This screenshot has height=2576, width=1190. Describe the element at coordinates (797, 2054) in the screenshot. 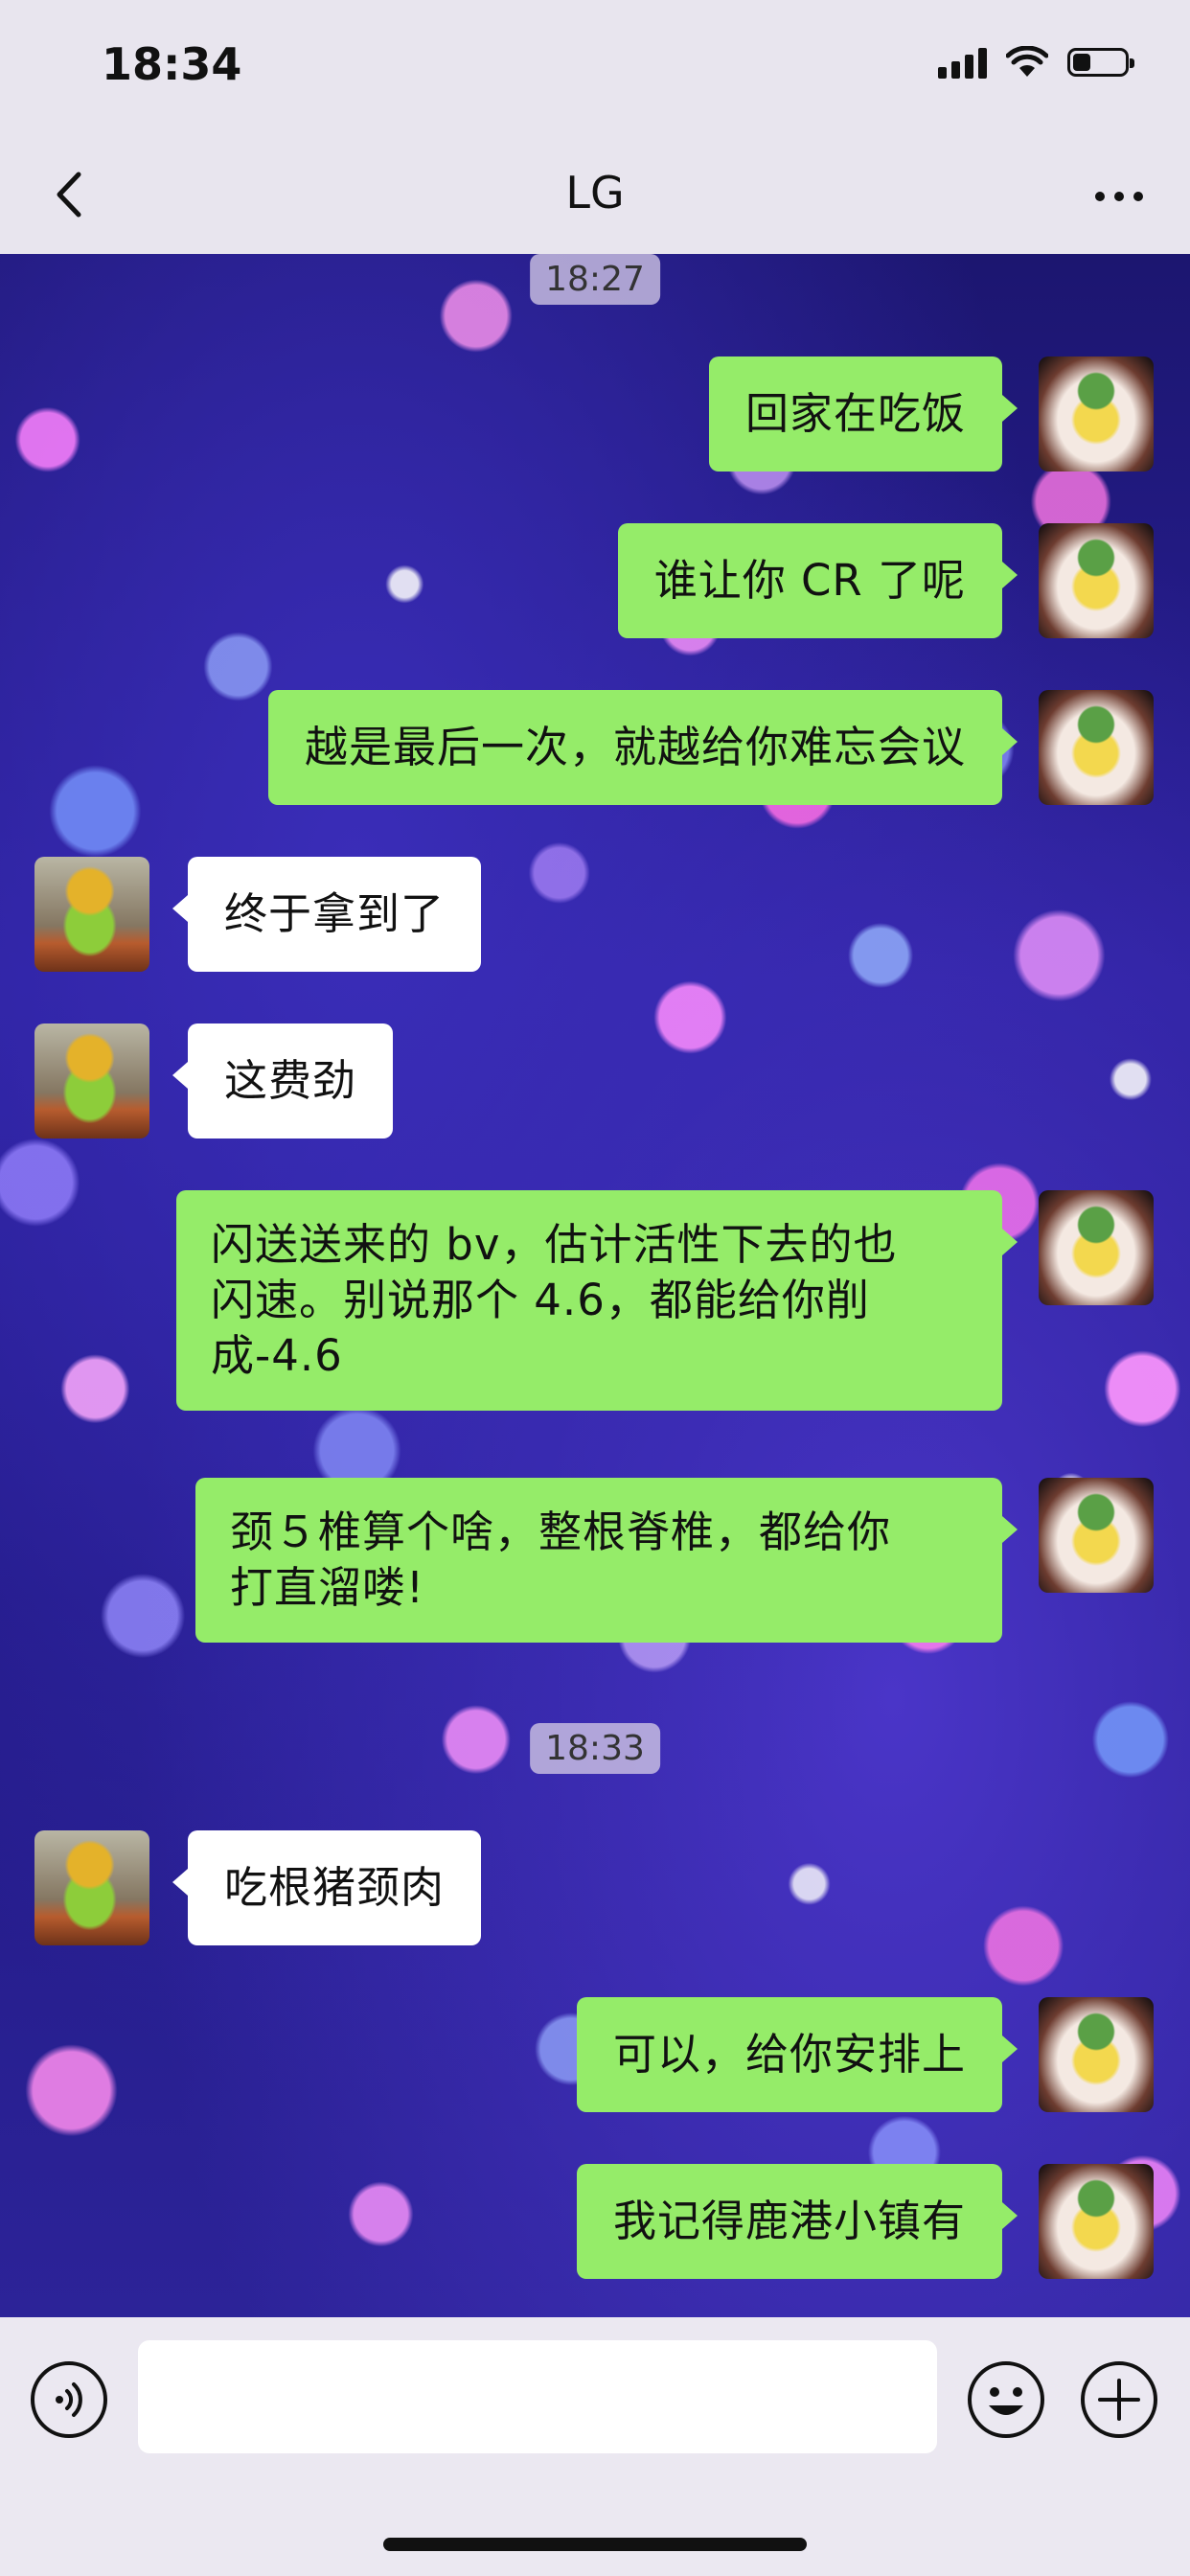

I see `message-bubble-outgoing: 可以，给你安排上` at that location.